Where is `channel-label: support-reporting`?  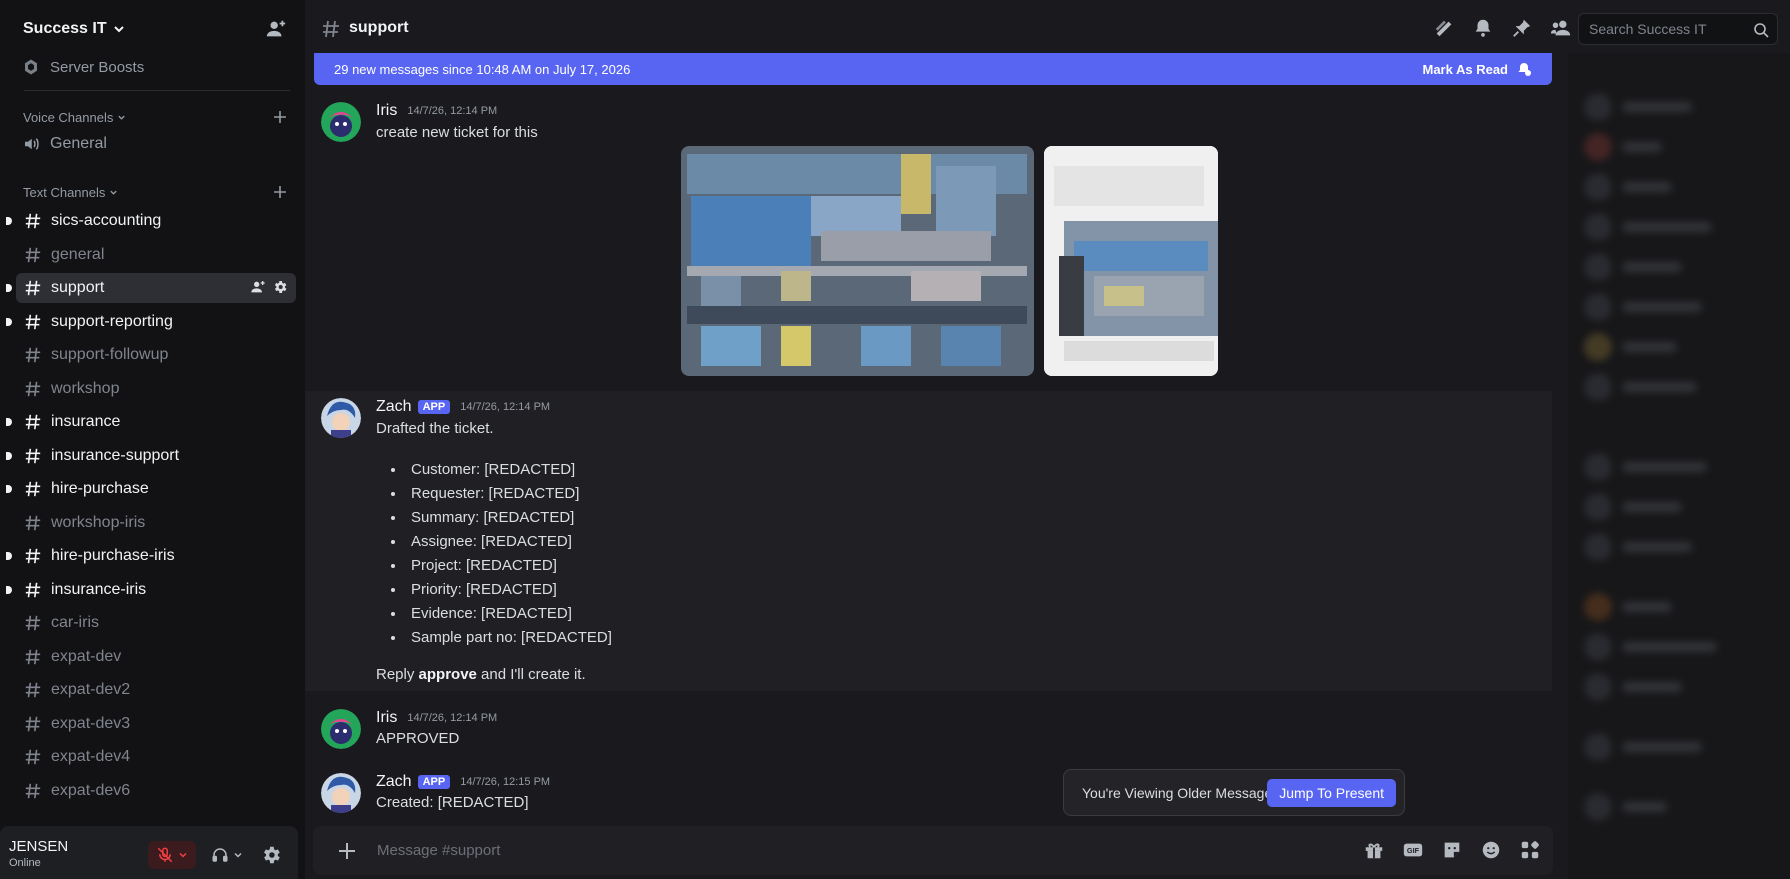 channel-label: support-reporting is located at coordinates (112, 322).